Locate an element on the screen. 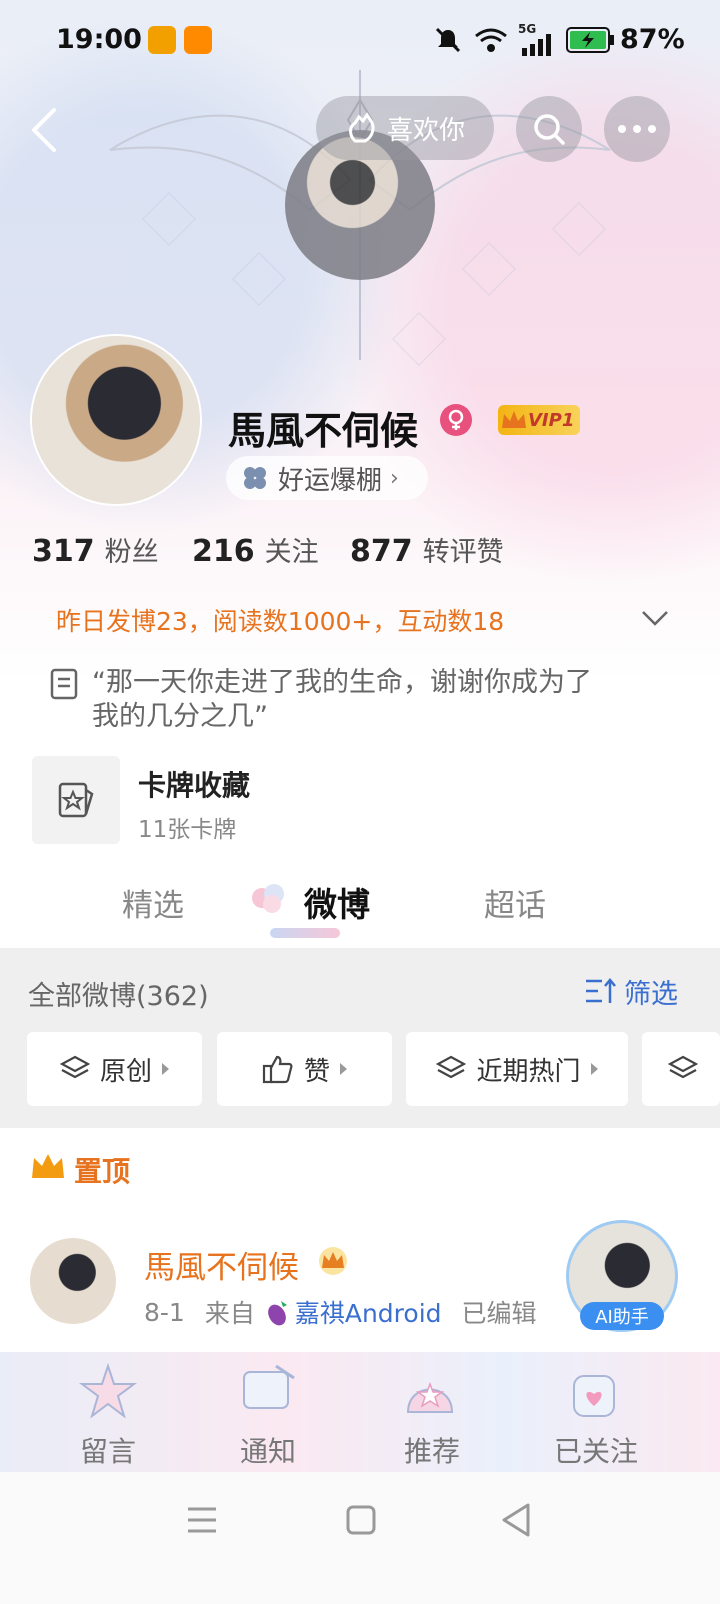  menu-icon is located at coordinates (202, 1520).